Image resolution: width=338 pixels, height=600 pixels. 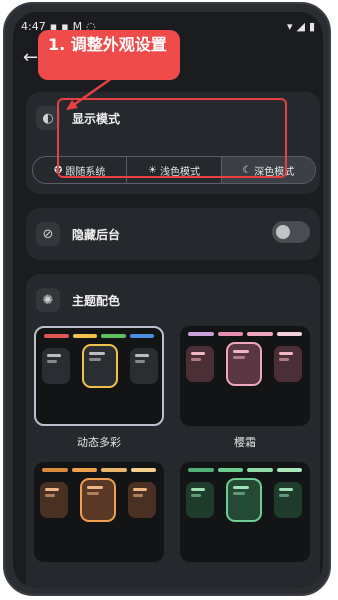 What do you see at coordinates (48, 234) in the screenshot?
I see `eye-off-icon: ⊘` at bounding box center [48, 234].